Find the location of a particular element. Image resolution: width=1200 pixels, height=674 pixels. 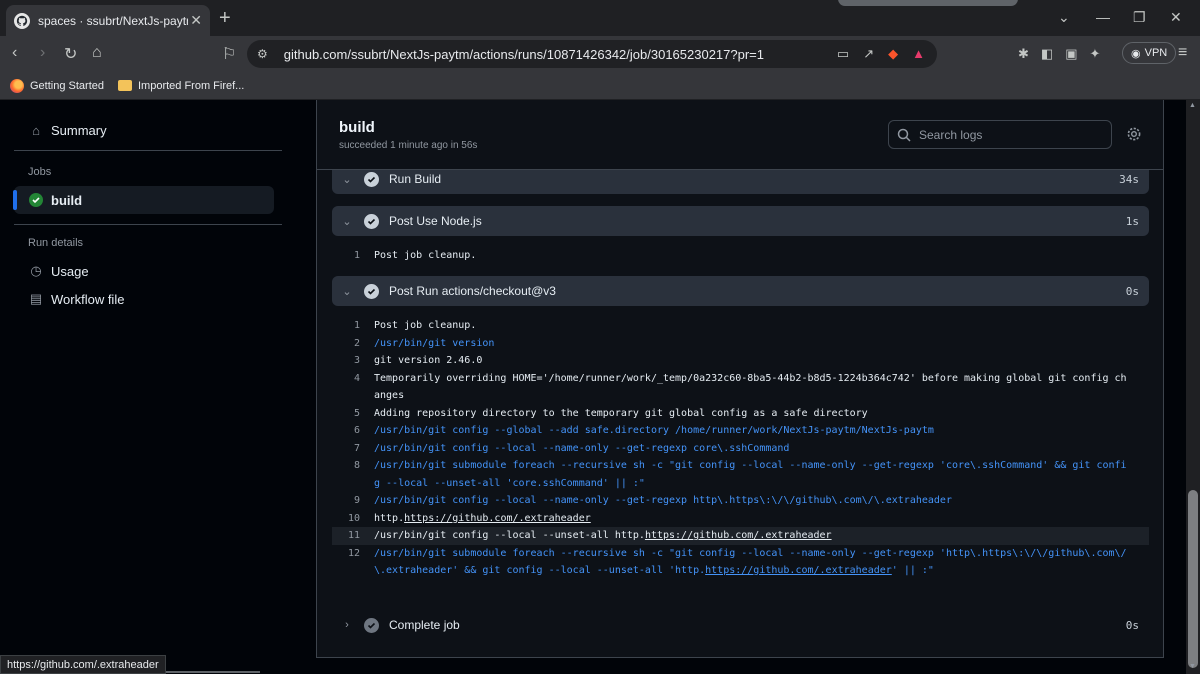

line-number: 3 is located at coordinates (353, 361).